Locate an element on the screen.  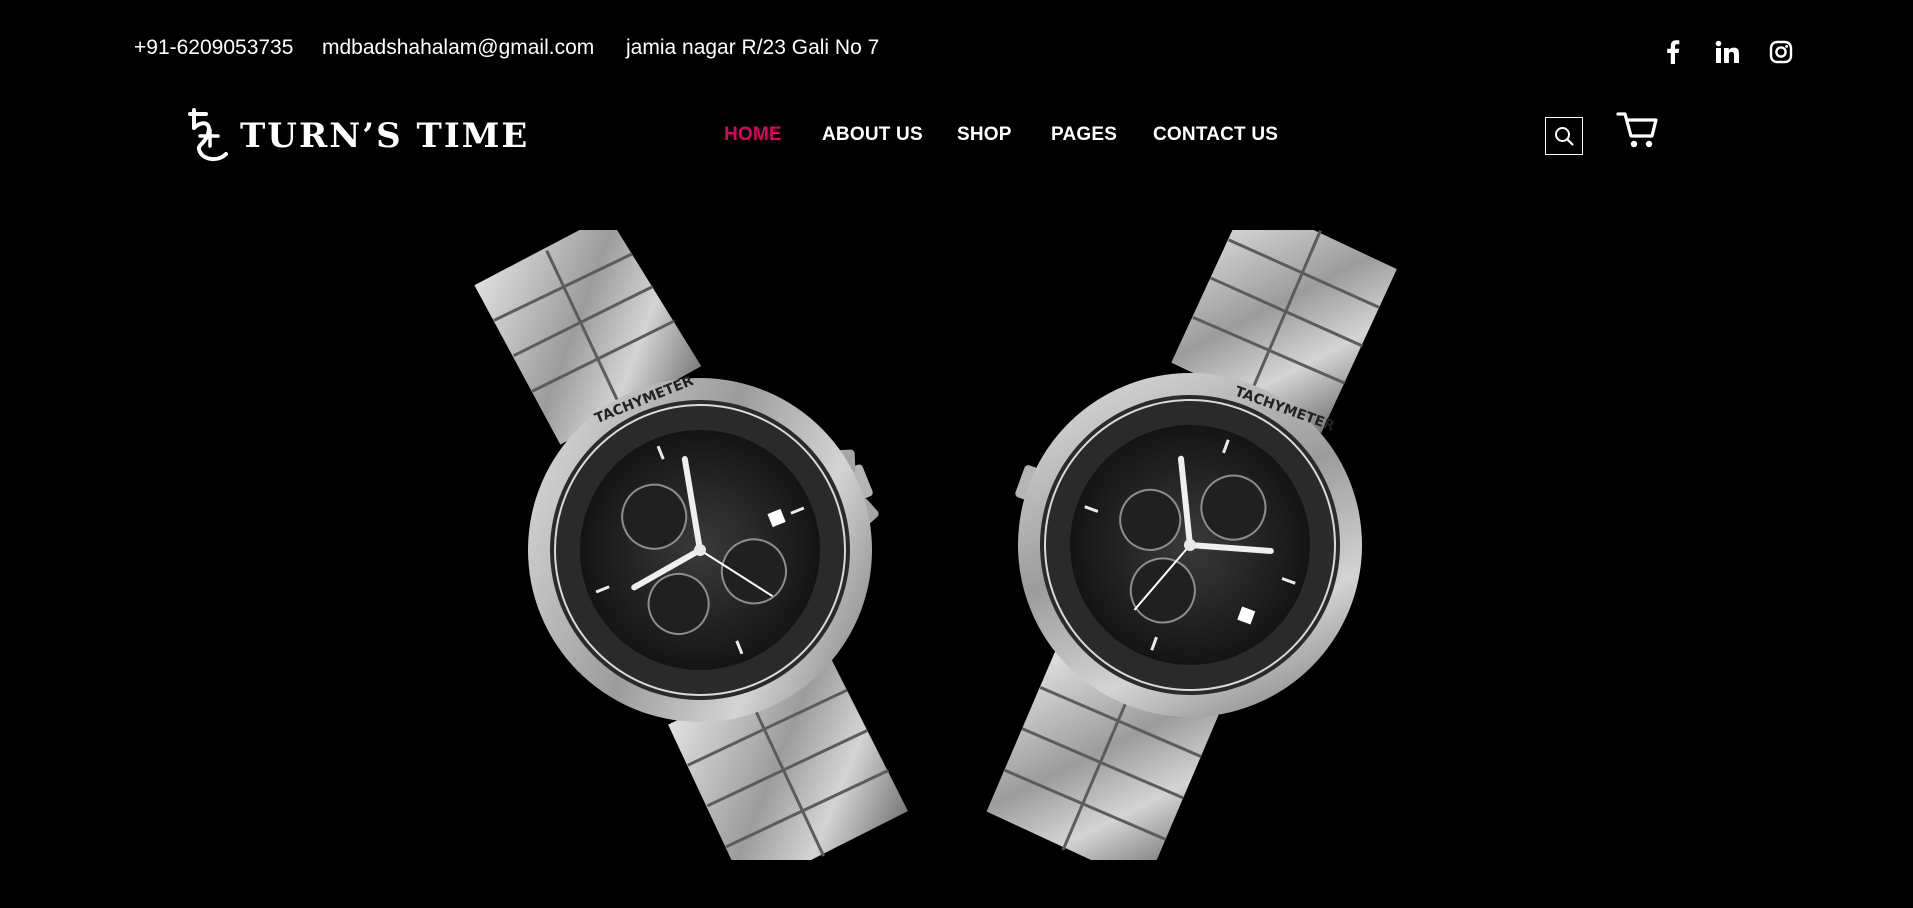
logo-mark-icon is located at coordinates (208, 134).